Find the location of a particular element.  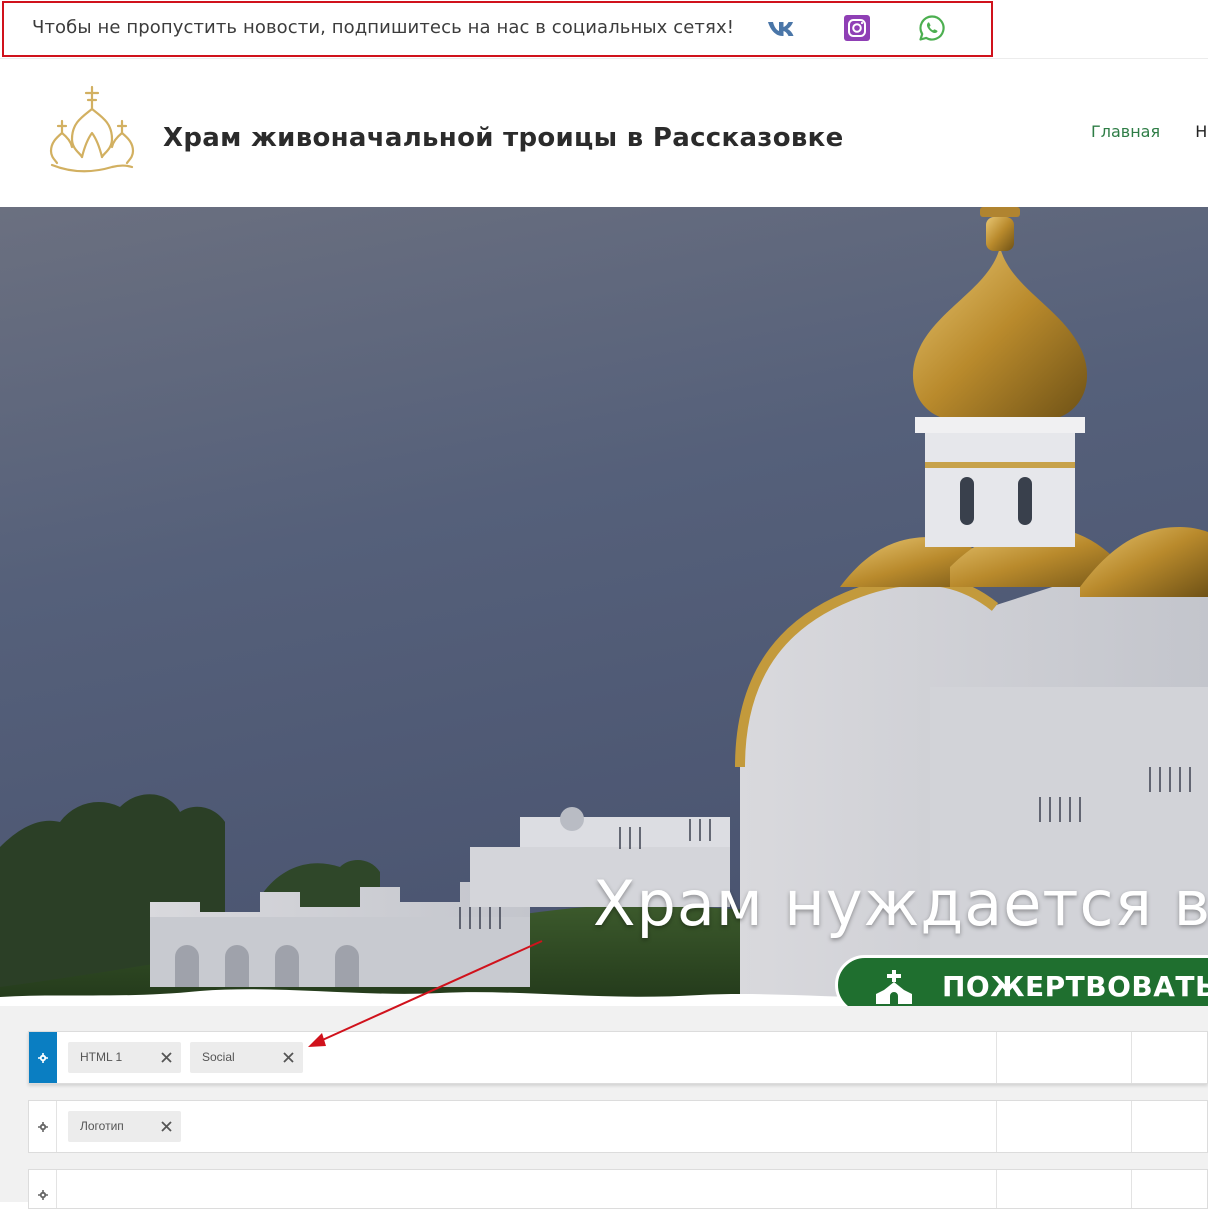

builder-row-top: HTML 1 Social is located at coordinates (618, 1057).